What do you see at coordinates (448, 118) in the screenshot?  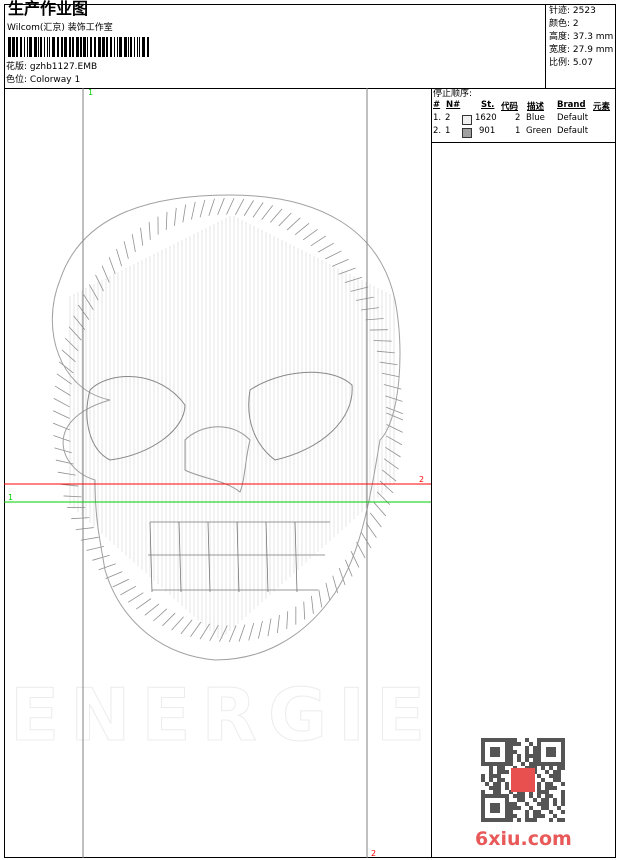 I see `row-needle: 2` at bounding box center [448, 118].